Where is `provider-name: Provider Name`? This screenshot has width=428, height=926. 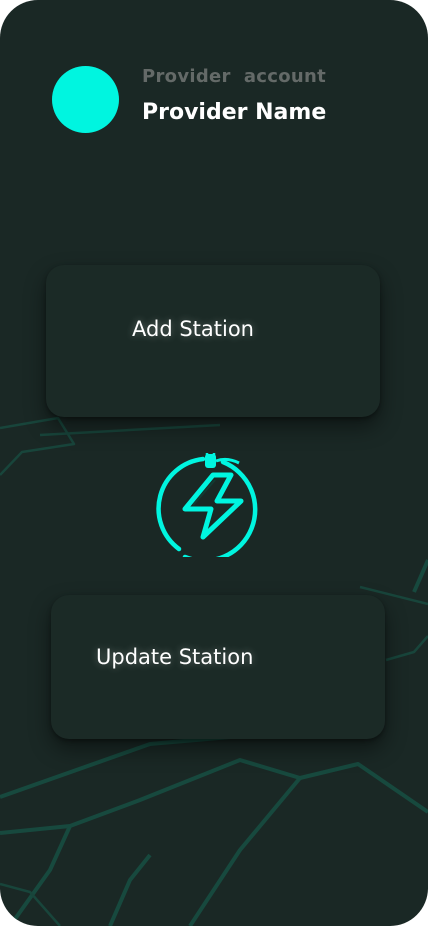
provider-name: Provider Name is located at coordinates (234, 112).